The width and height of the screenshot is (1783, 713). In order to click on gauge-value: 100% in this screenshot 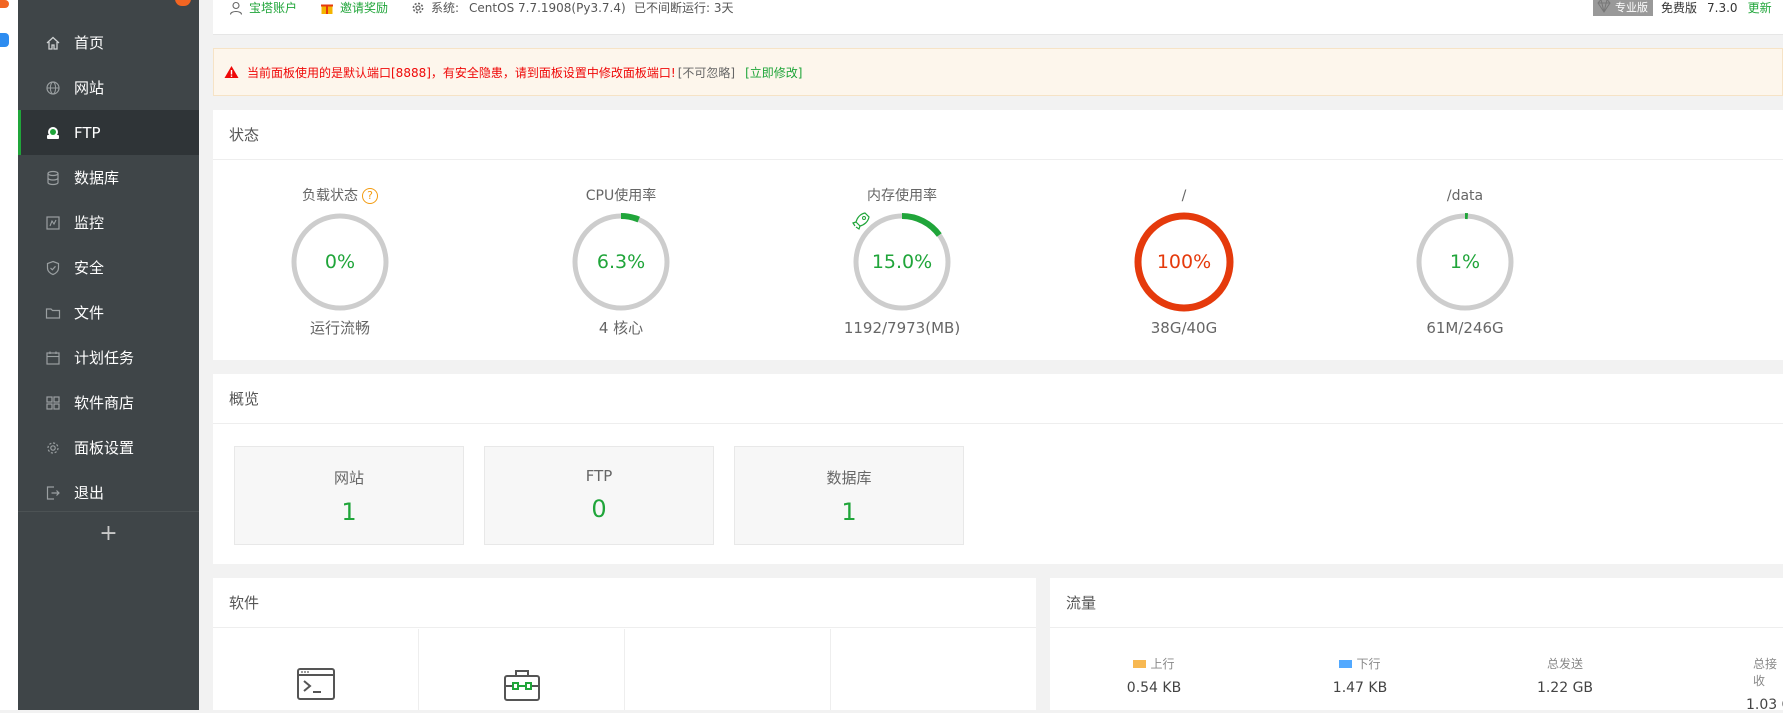, I will do `click(1184, 262)`.